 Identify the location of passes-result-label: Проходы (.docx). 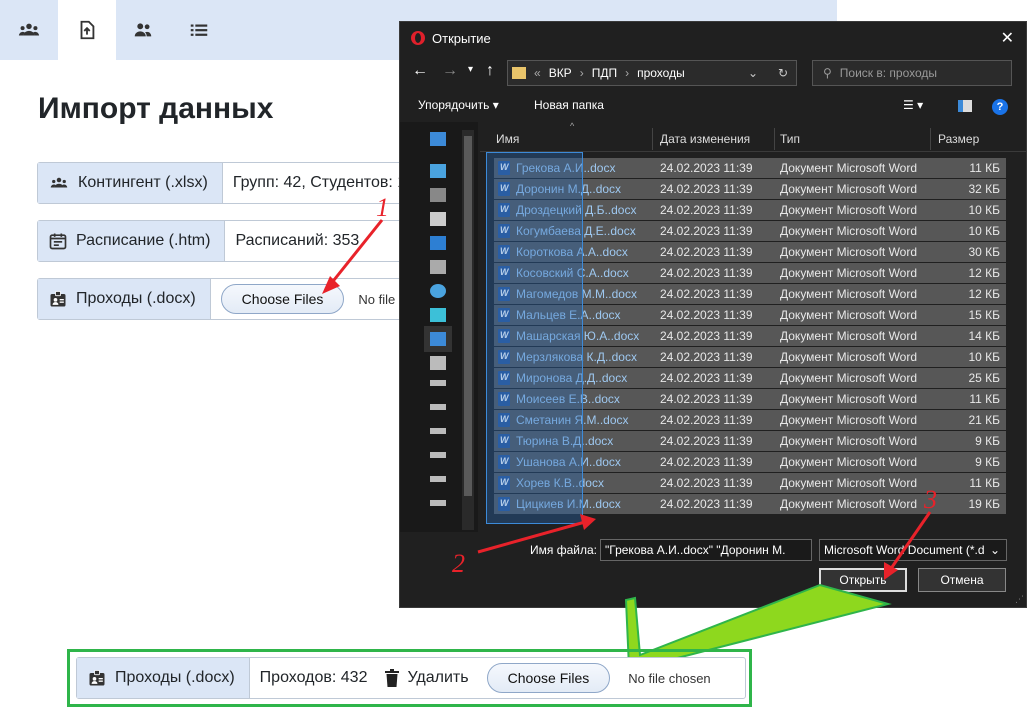
(163, 678).